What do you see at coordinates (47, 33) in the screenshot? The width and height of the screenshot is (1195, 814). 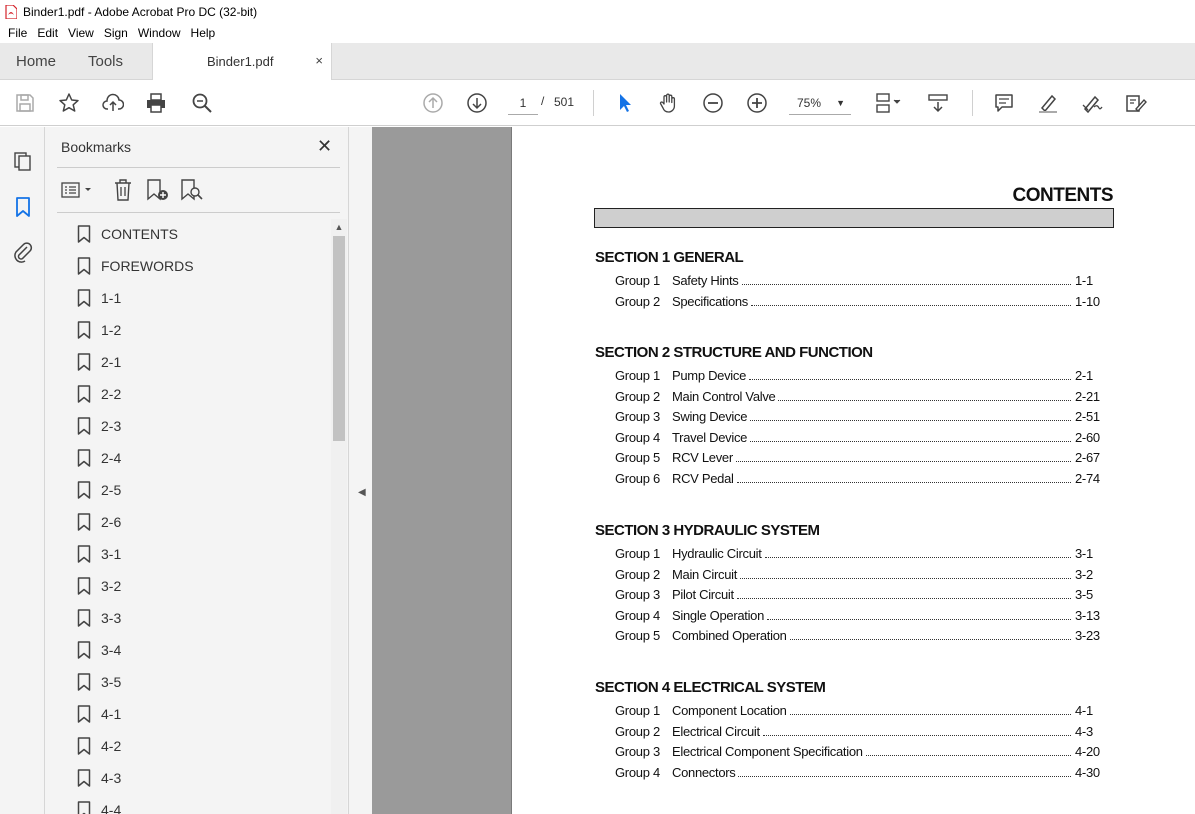 I see `menu-edit: Edit` at bounding box center [47, 33].